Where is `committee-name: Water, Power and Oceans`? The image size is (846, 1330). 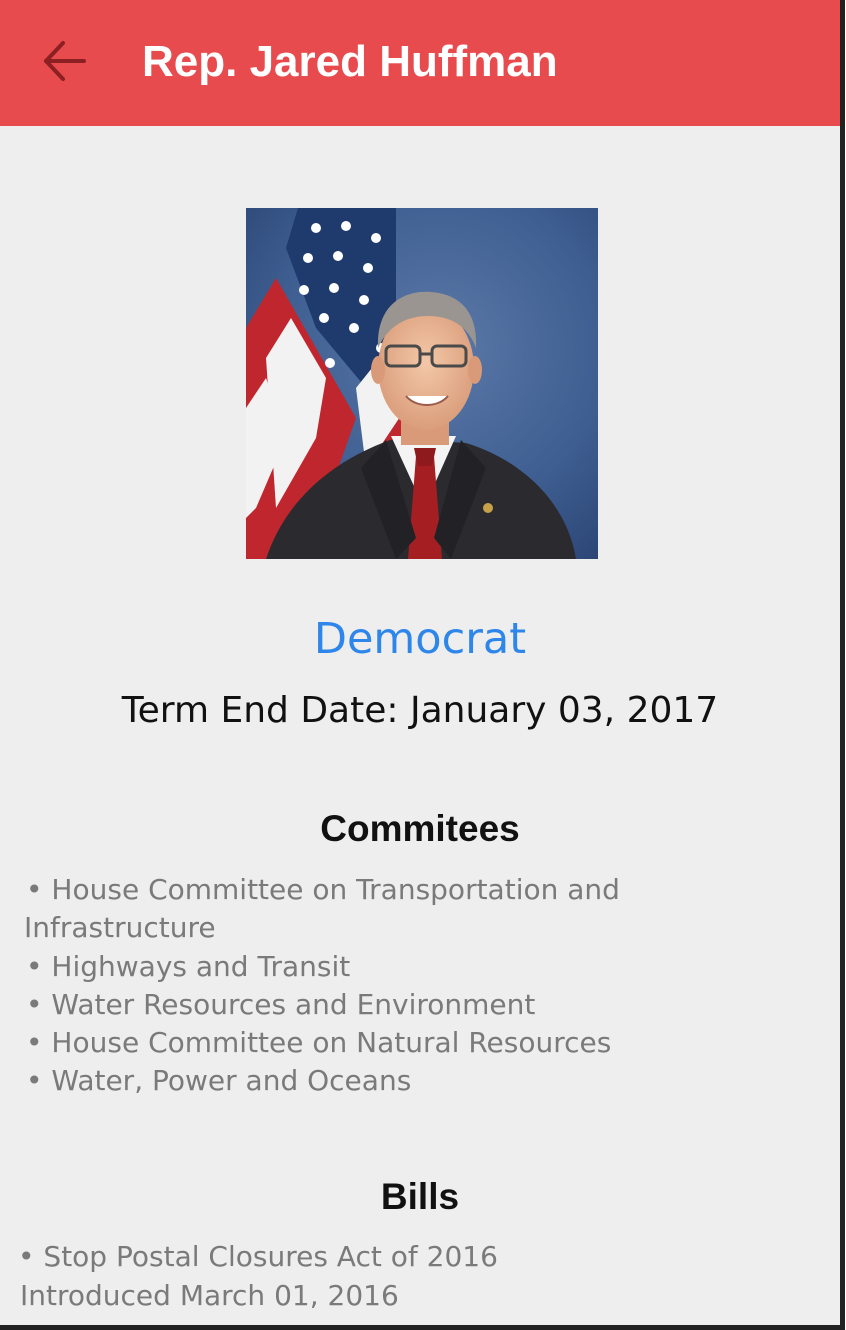
committee-name: Water, Power and Oceans is located at coordinates (231, 1080).